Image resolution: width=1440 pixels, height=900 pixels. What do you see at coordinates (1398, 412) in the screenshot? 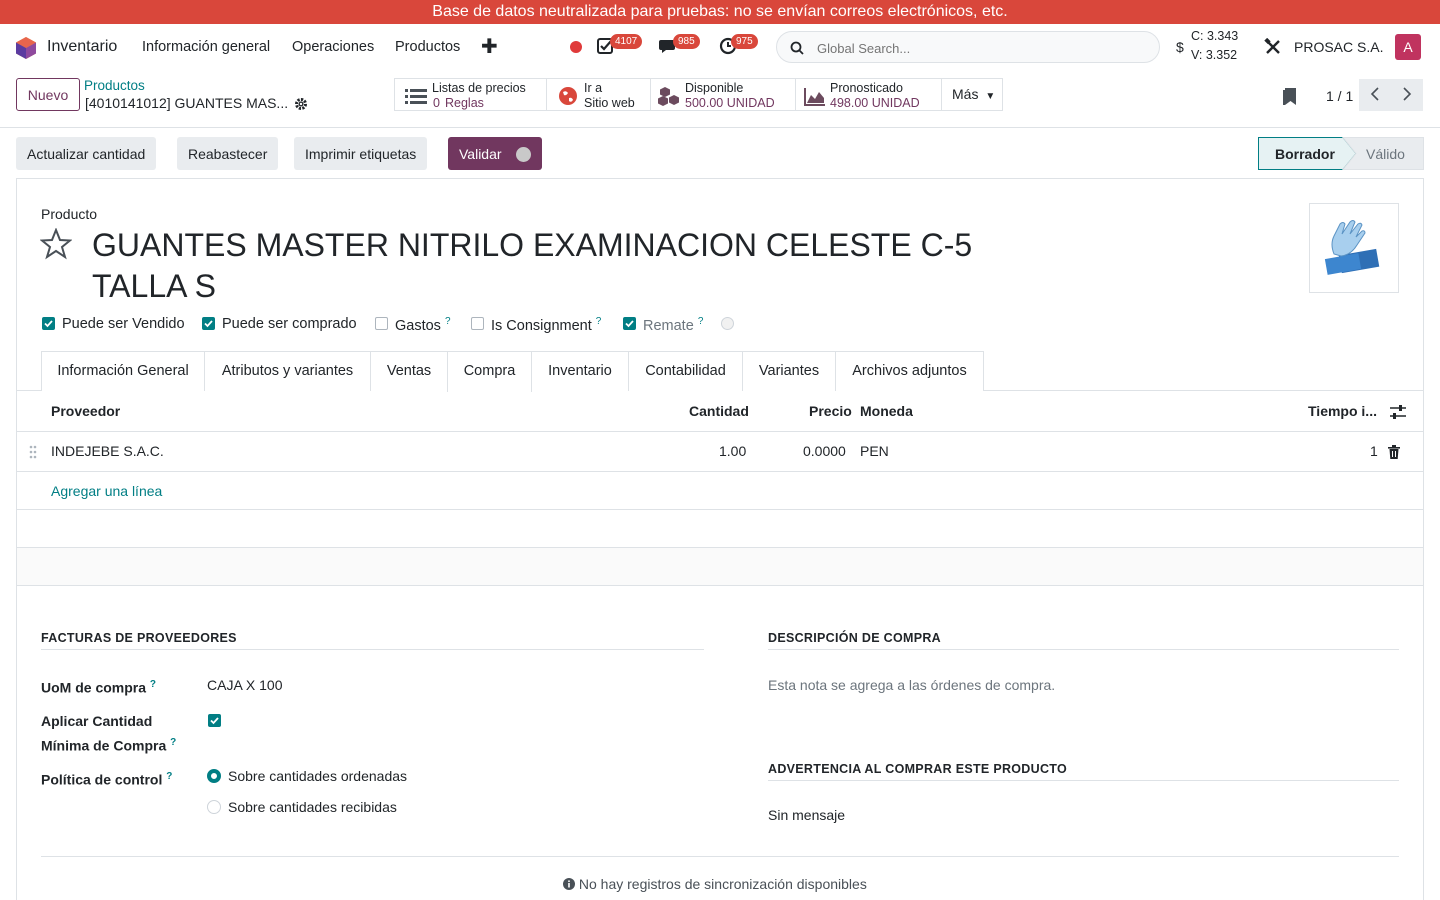
I see `optional-columns-sliders-icon` at bounding box center [1398, 412].